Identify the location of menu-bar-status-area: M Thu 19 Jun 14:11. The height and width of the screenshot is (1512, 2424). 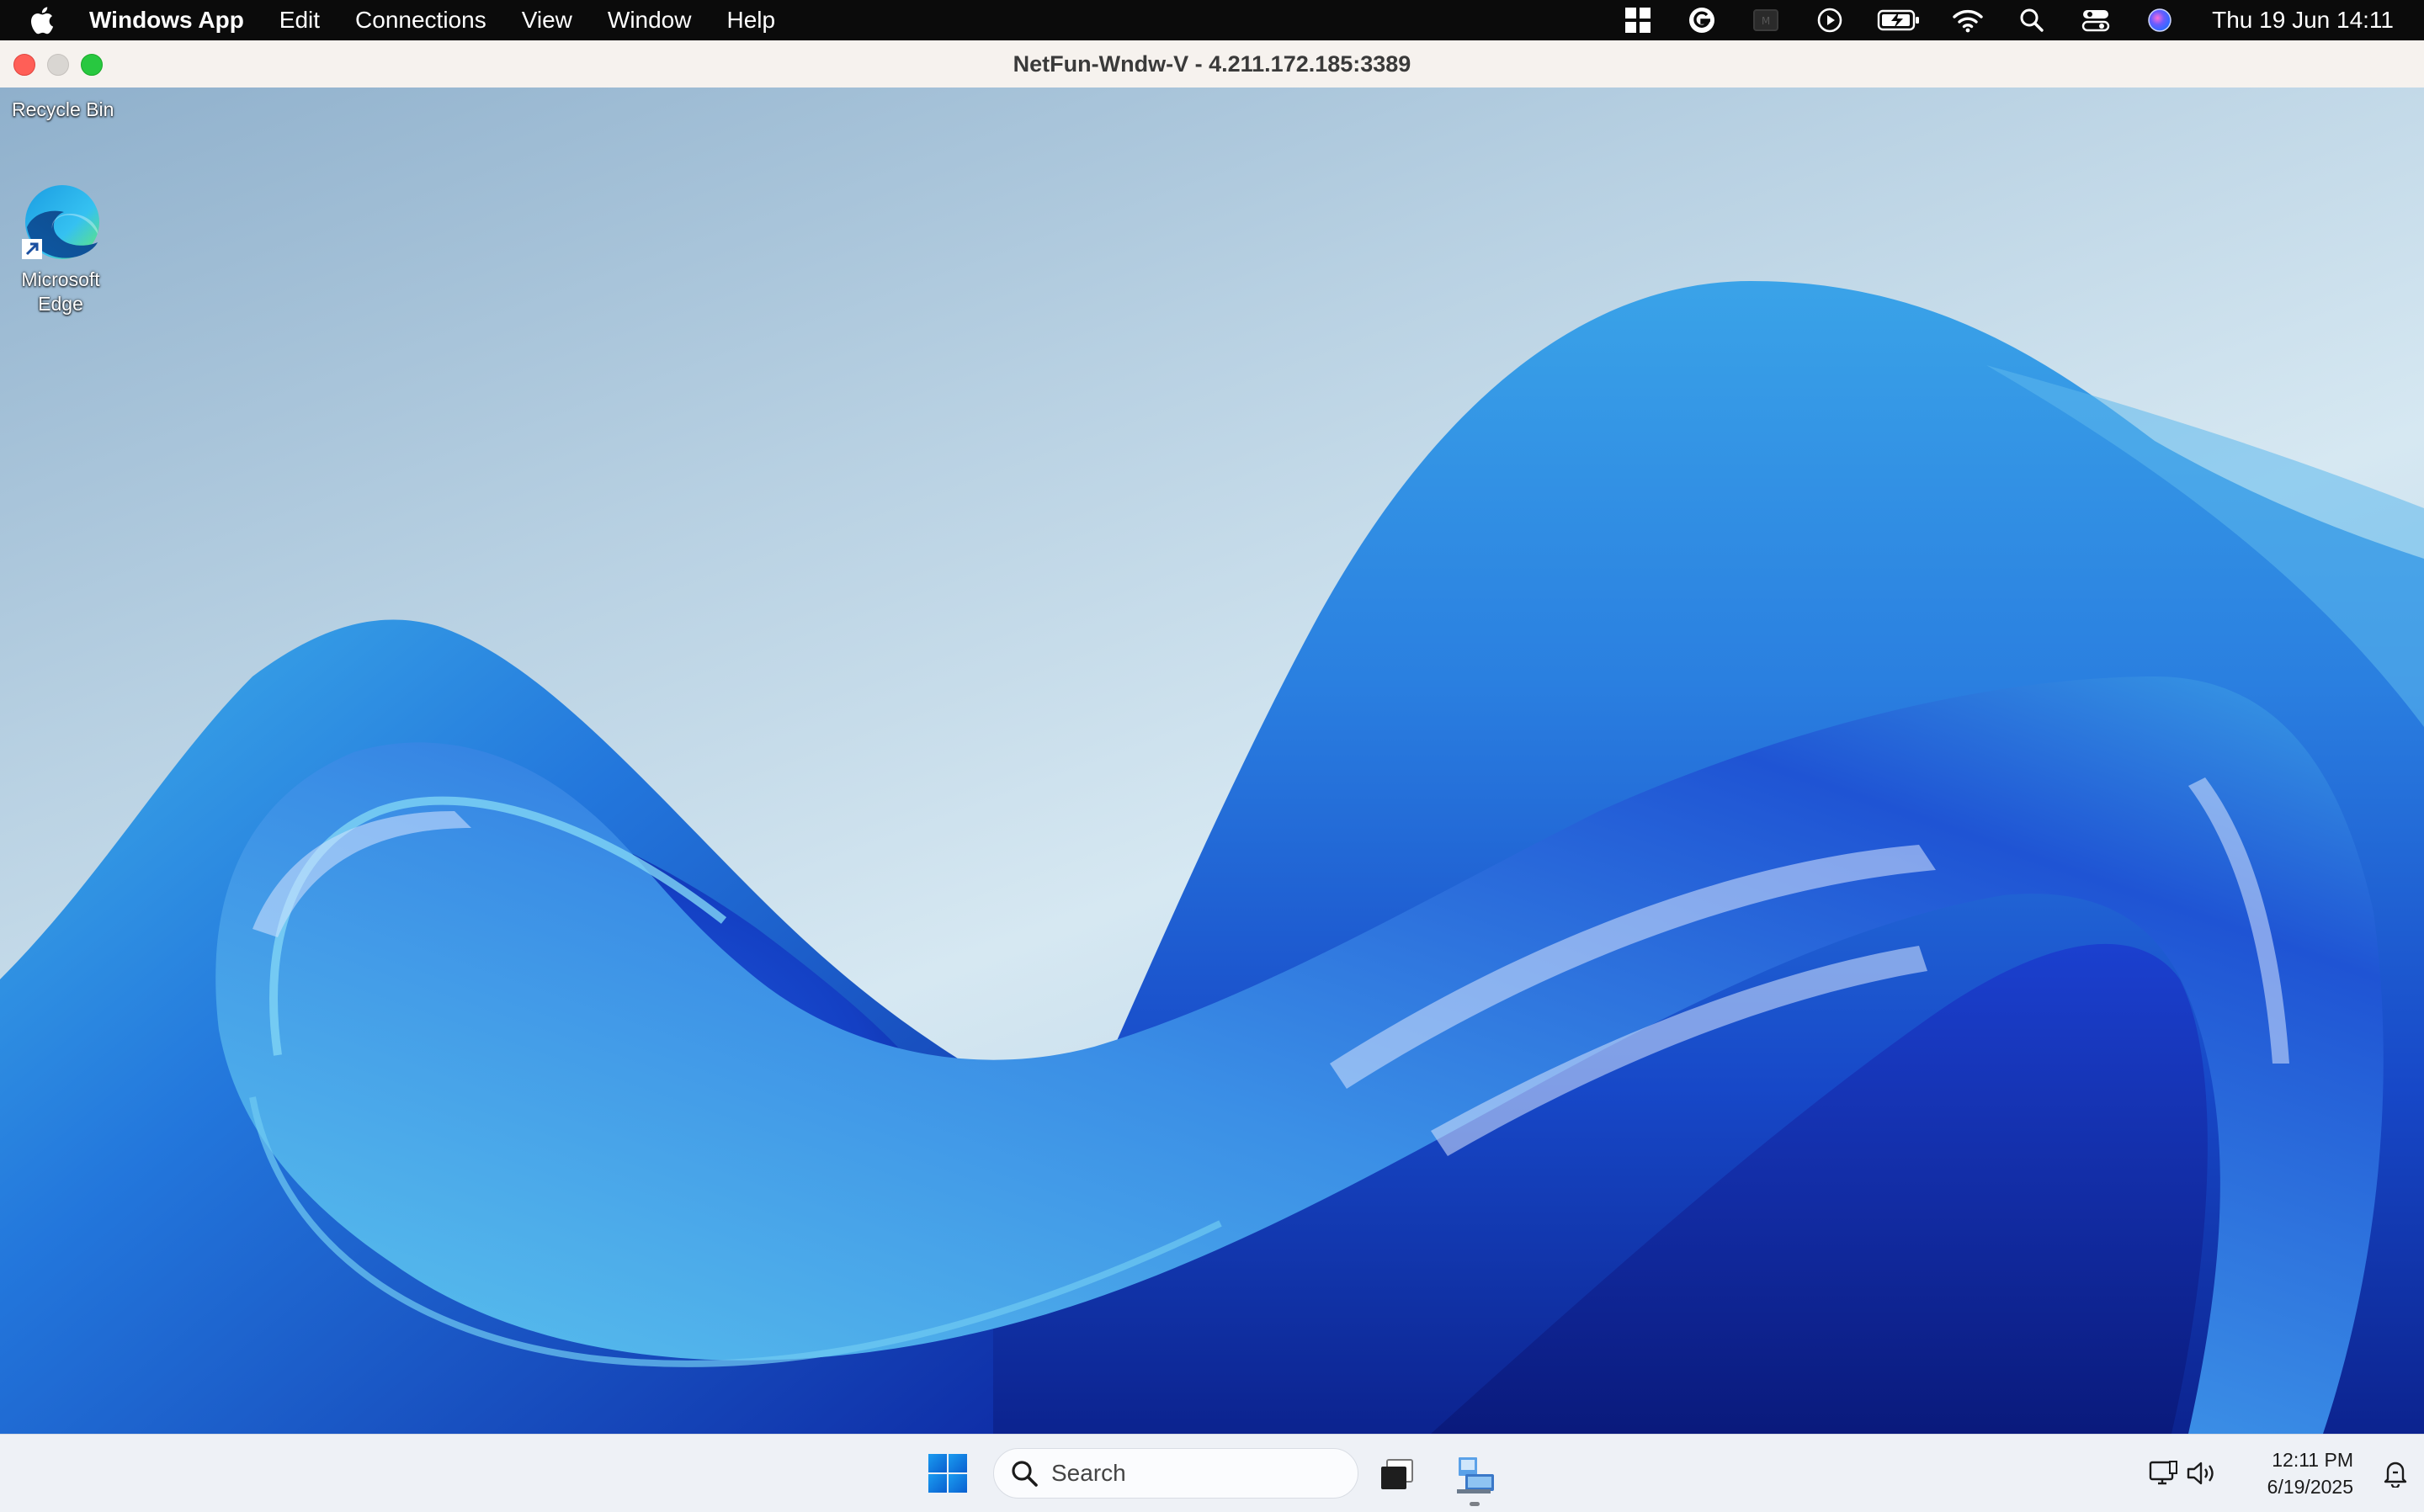
(1992, 20).